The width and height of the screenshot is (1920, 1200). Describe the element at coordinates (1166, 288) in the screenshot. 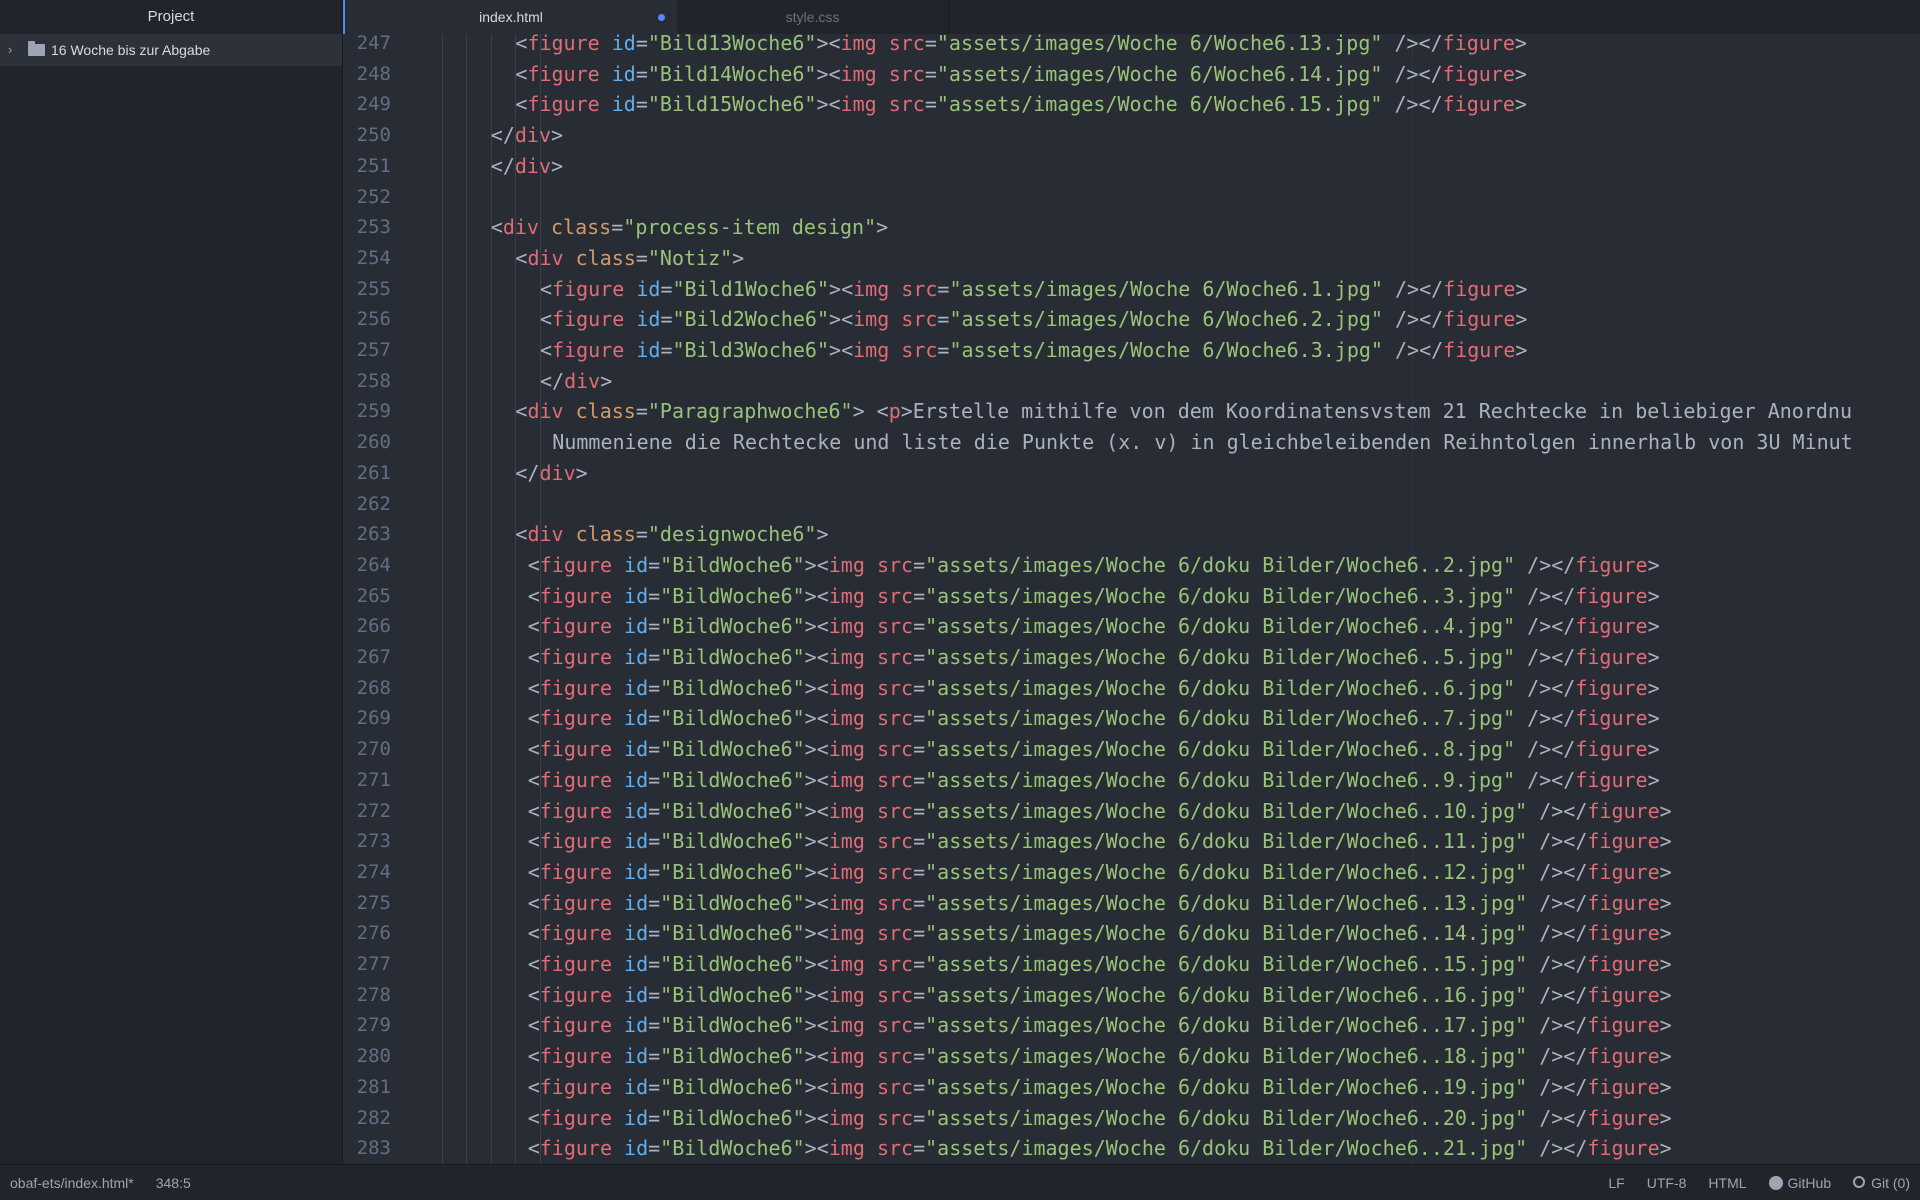

I see `code-token: "assets/images/Woche 6/Woche6.1.jpg"` at that location.